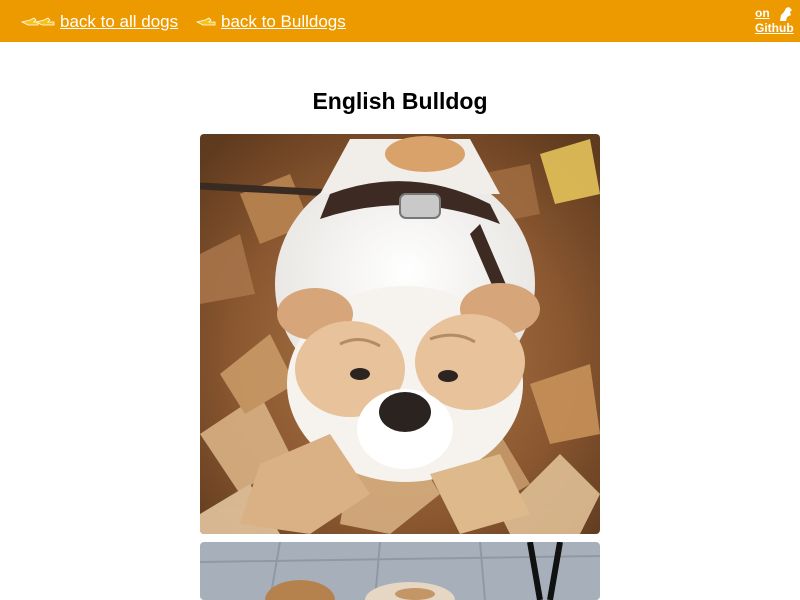 The width and height of the screenshot is (800, 600). What do you see at coordinates (762, 13) in the screenshot?
I see `github-on-label: on` at bounding box center [762, 13].